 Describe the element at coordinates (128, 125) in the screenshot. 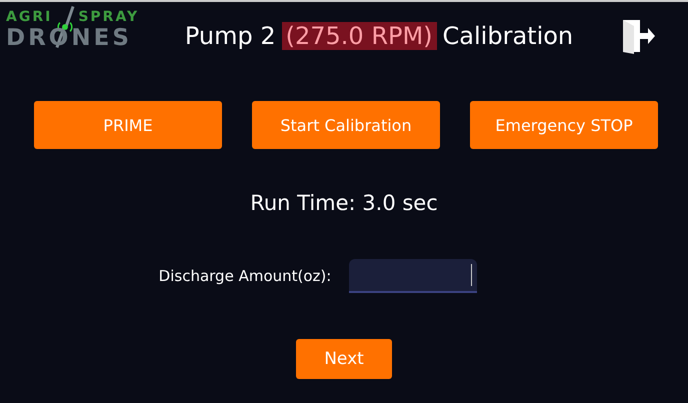

I see `action-button: PRIME` at that location.